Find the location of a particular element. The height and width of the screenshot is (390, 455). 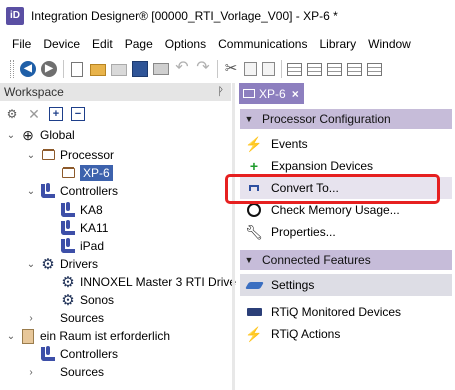

menu-communications: Communications is located at coordinates (262, 44).